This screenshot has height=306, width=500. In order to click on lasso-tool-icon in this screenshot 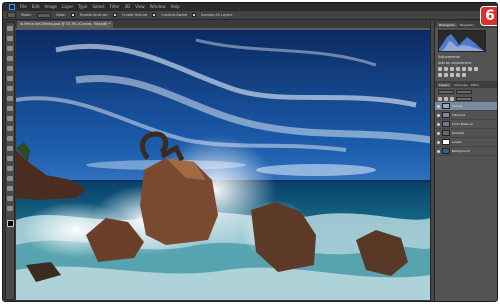, I will do `click(10, 48)`.